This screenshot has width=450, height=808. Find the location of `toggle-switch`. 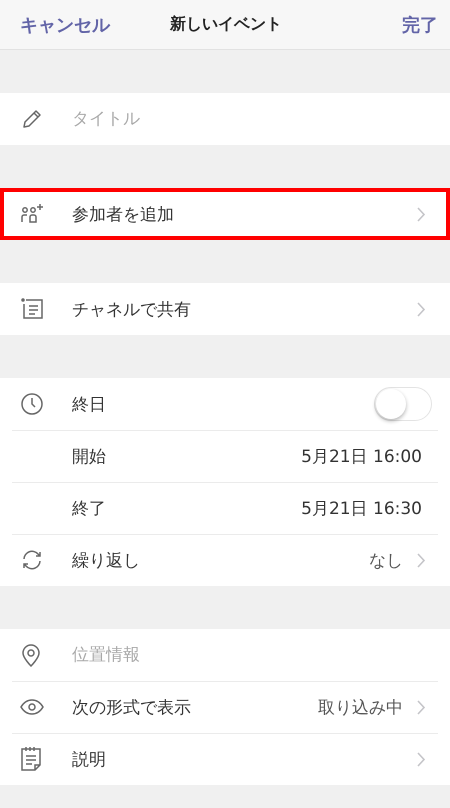

toggle-switch is located at coordinates (403, 404).